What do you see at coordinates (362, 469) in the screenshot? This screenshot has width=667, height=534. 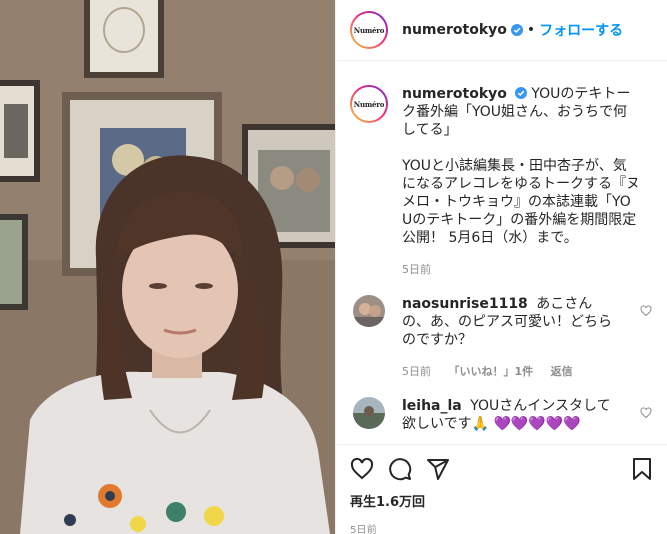 I see `heart-icon` at bounding box center [362, 469].